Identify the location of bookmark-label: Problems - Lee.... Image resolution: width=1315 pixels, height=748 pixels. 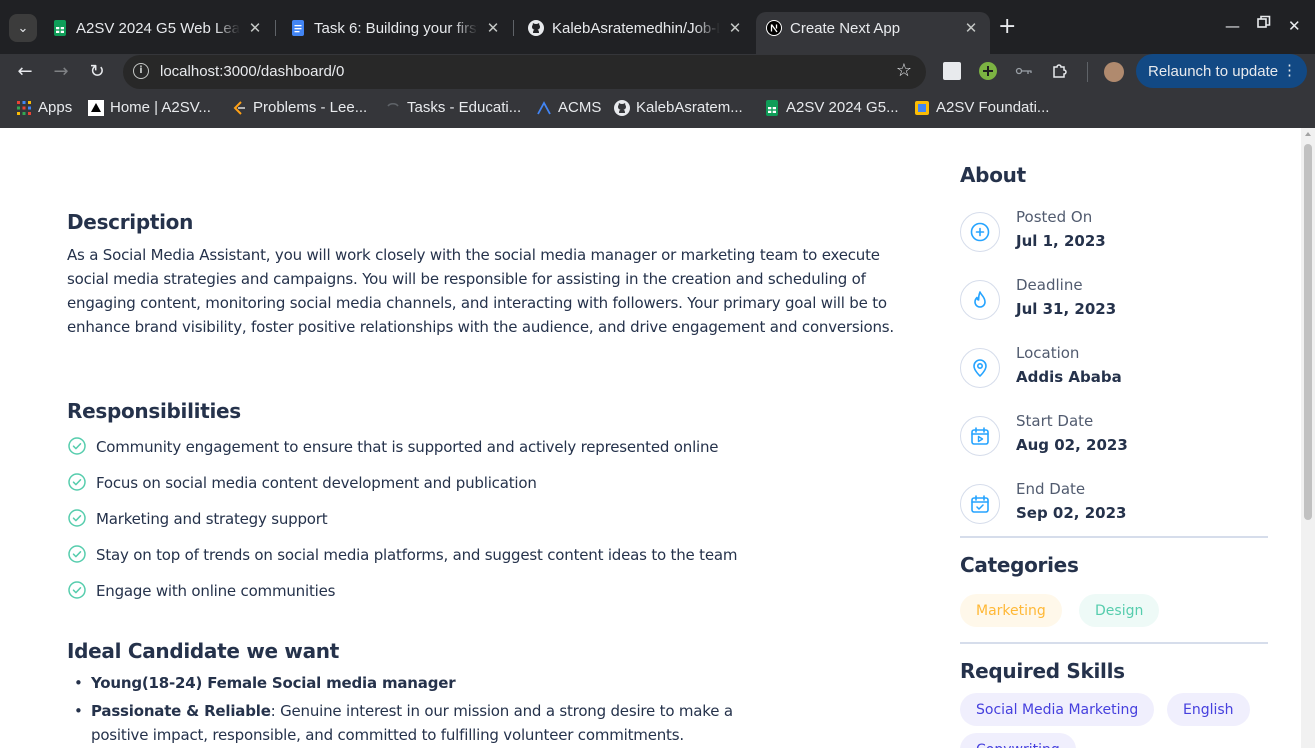
(310, 107).